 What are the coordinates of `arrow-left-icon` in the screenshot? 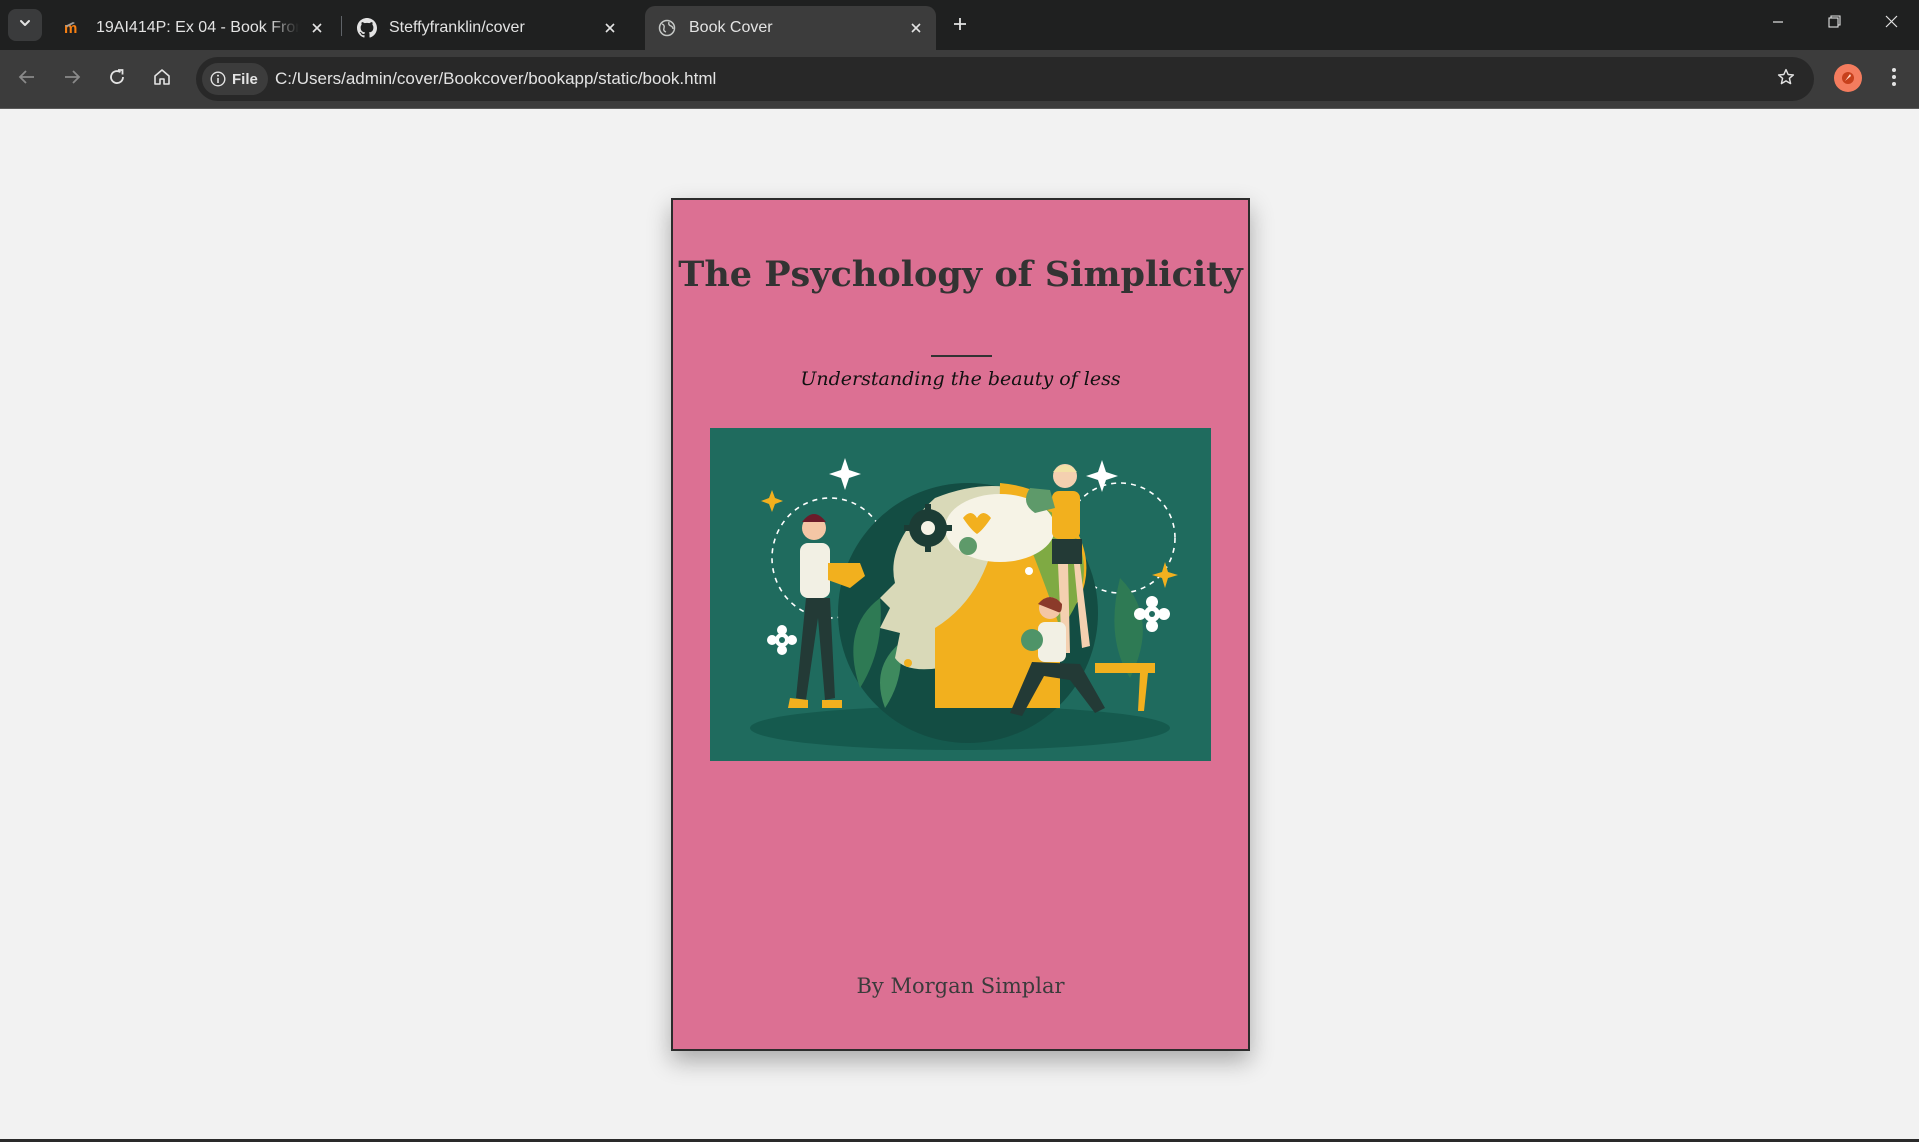 It's located at (27, 79).